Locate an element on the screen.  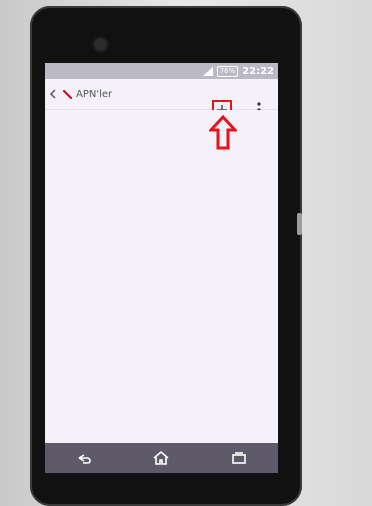
settings-app-icon is located at coordinates (67, 94).